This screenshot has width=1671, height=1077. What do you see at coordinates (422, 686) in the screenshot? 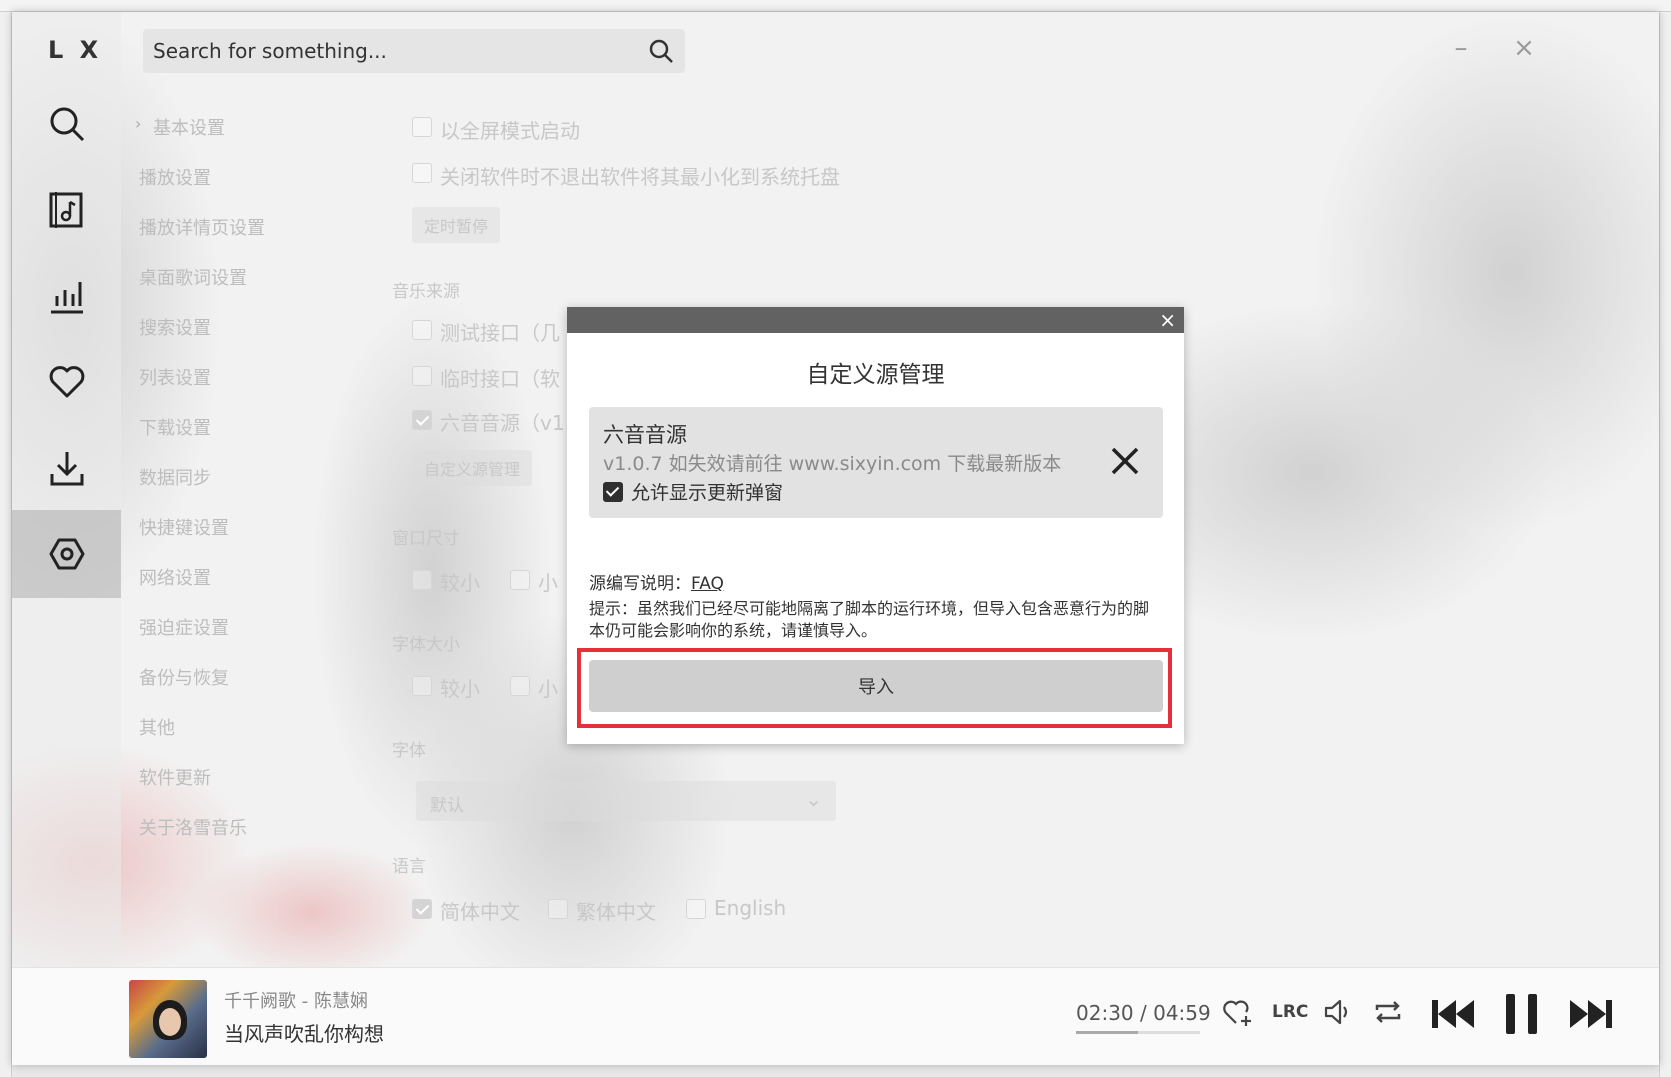
I see `font-smaller-radio` at bounding box center [422, 686].